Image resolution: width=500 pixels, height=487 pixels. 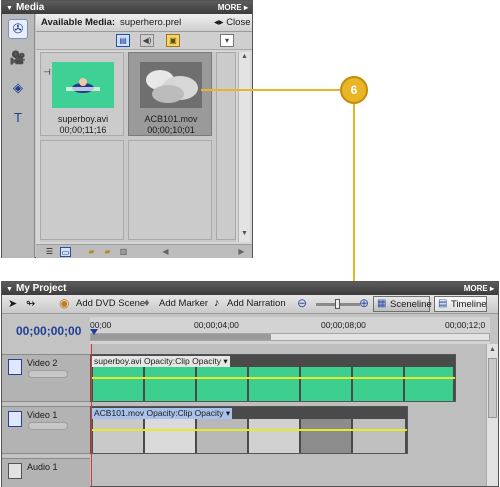 What do you see at coordinates (118, 361) in the screenshot?
I see `clip-name: superboy.avi` at bounding box center [118, 361].